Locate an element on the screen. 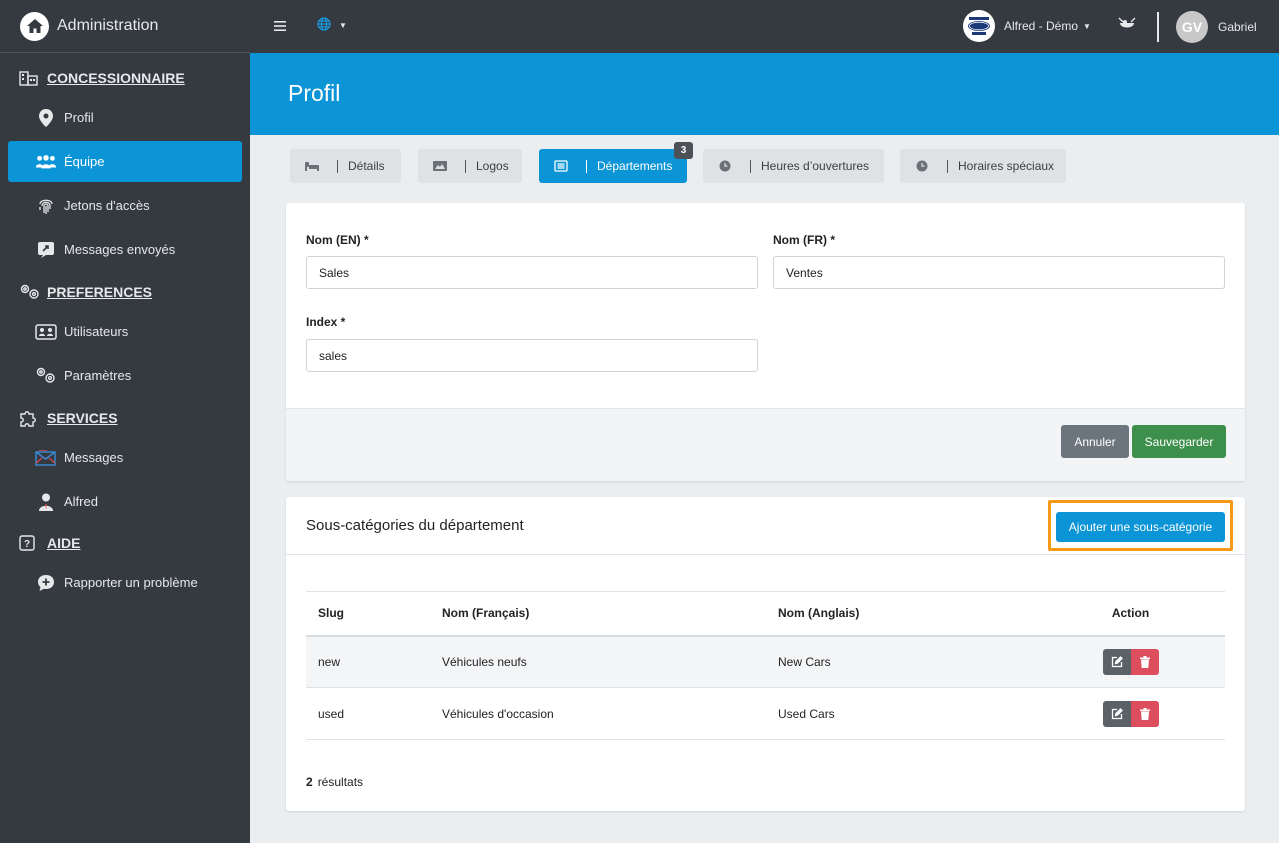 The height and width of the screenshot is (843, 1279). sidebar-item-label: Messages envoyés is located at coordinates (120, 249).